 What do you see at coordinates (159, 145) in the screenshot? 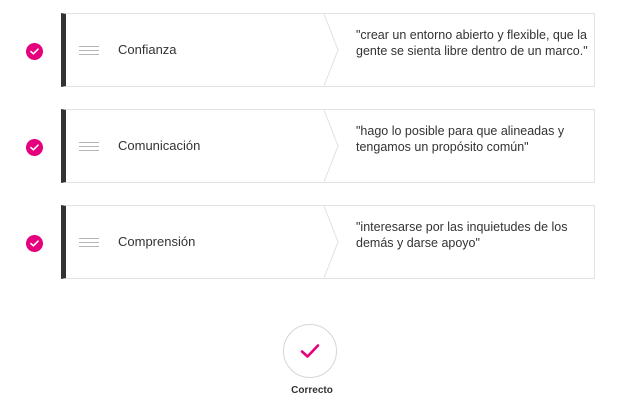
I see `term-label: Comunicación` at bounding box center [159, 145].